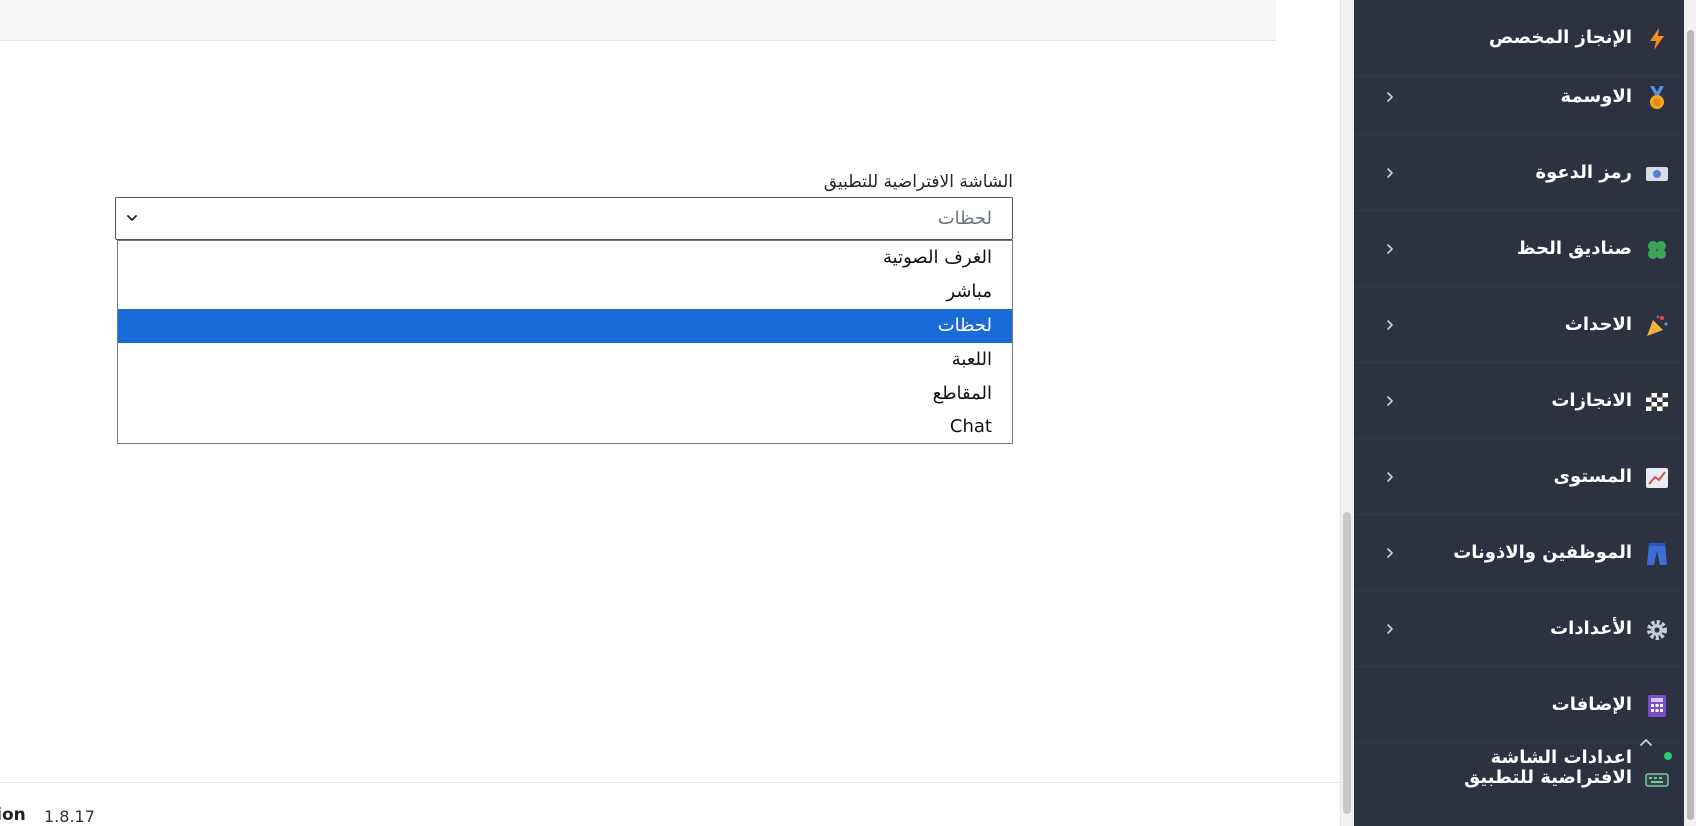  What do you see at coordinates (670, 804) in the screenshot?
I see `footer: sion 1.8.17` at bounding box center [670, 804].